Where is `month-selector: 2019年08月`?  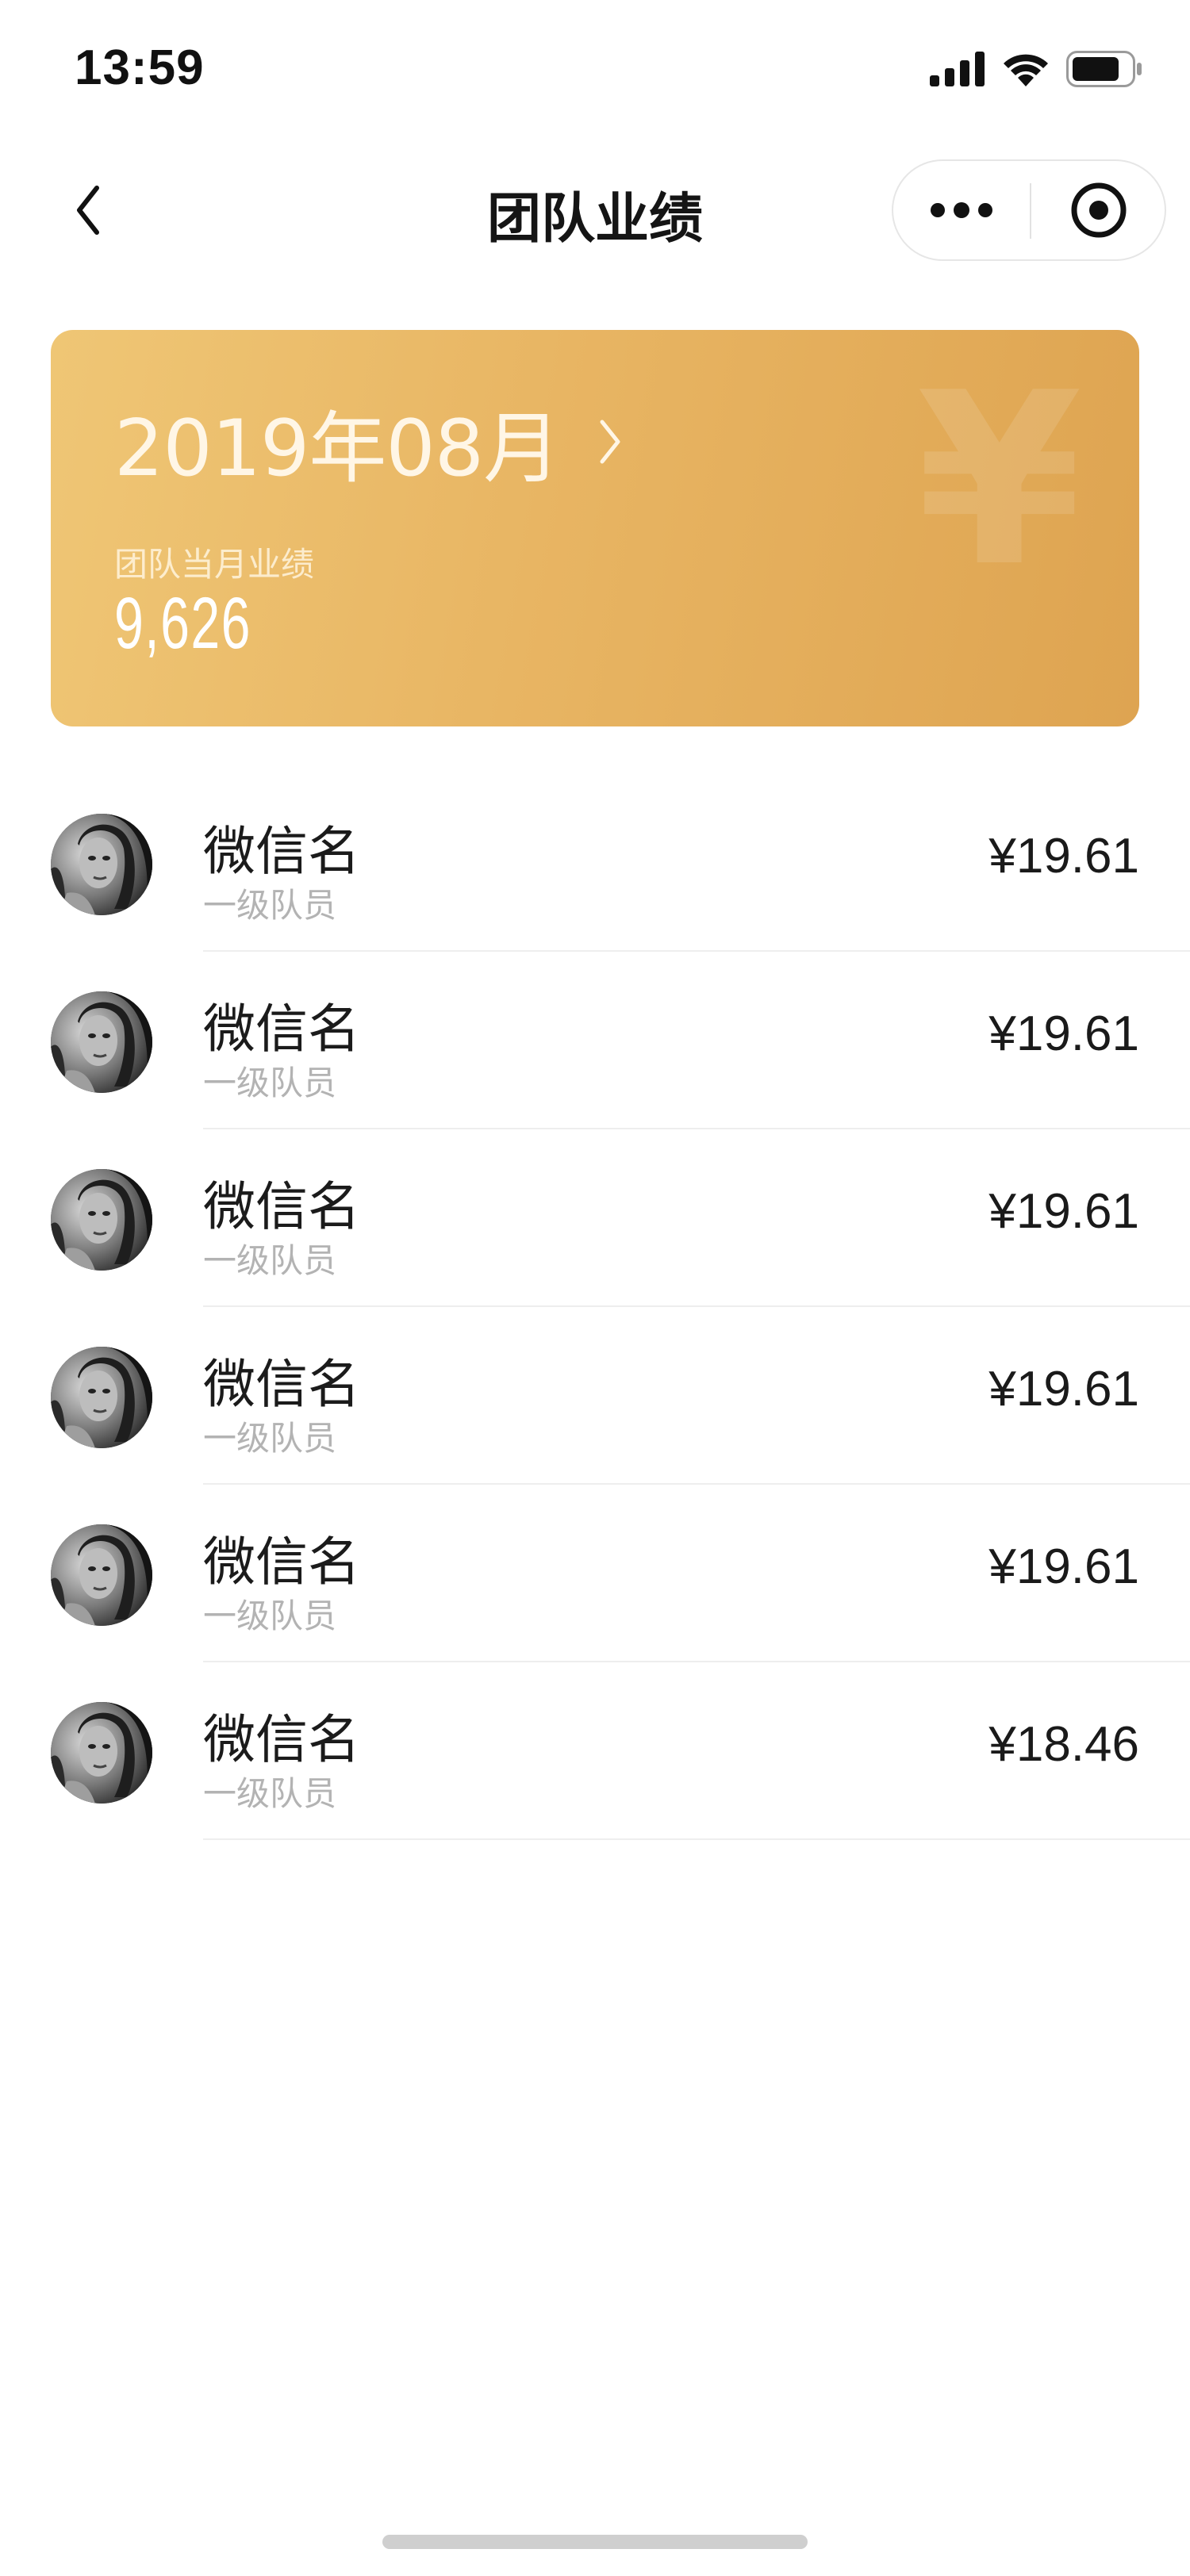 month-selector: 2019年08月 is located at coordinates (368, 441).